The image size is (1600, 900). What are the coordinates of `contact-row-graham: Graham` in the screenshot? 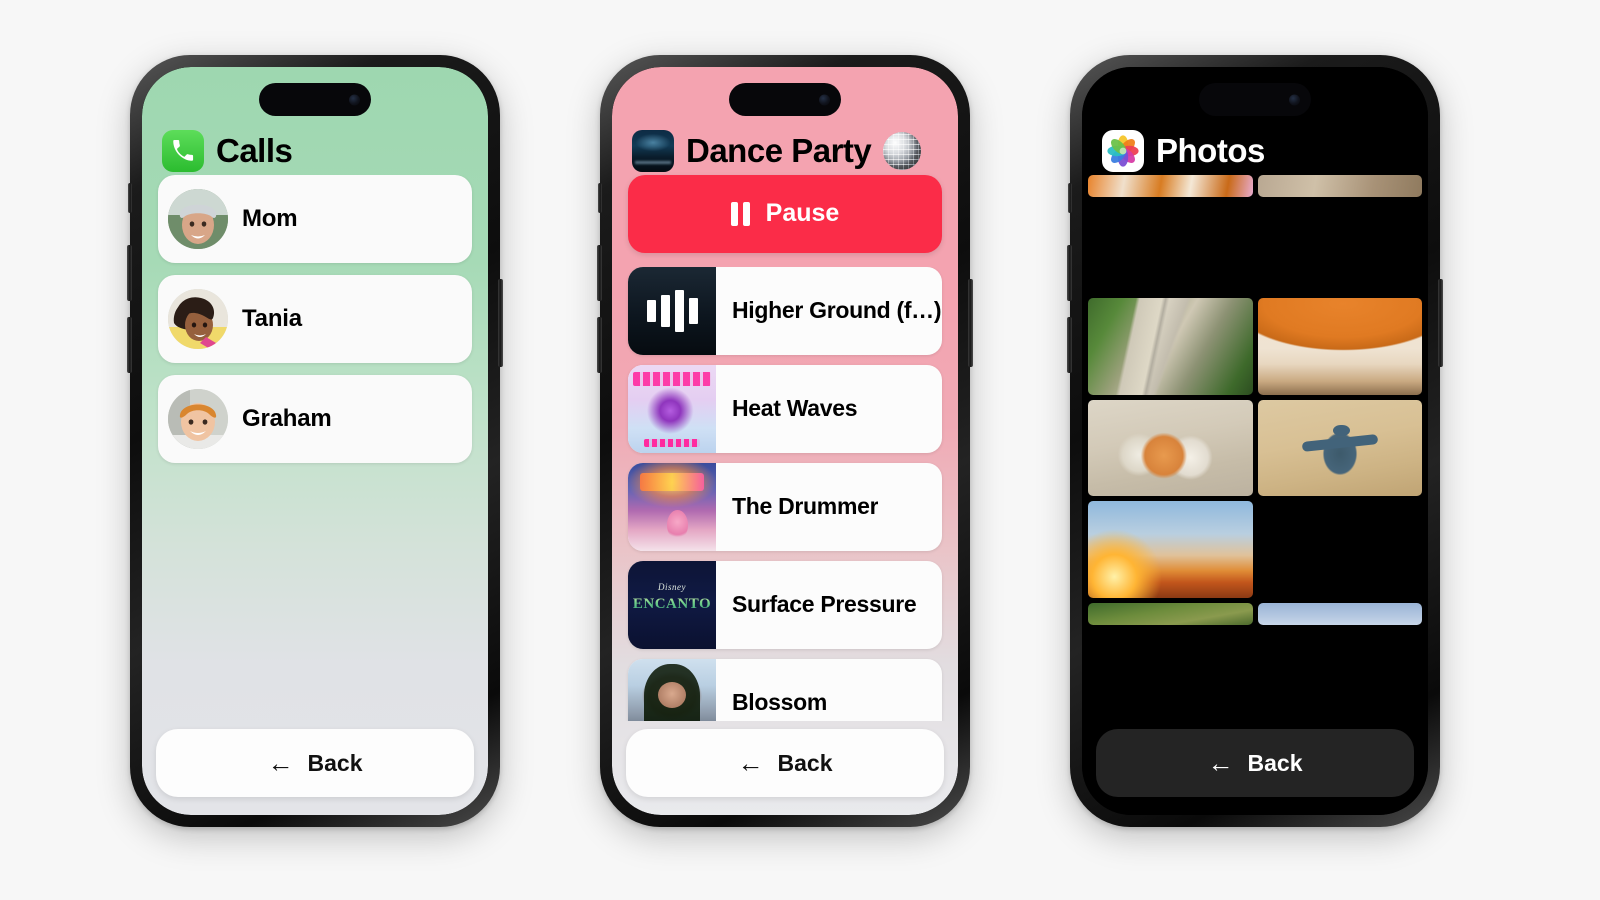 It's located at (315, 419).